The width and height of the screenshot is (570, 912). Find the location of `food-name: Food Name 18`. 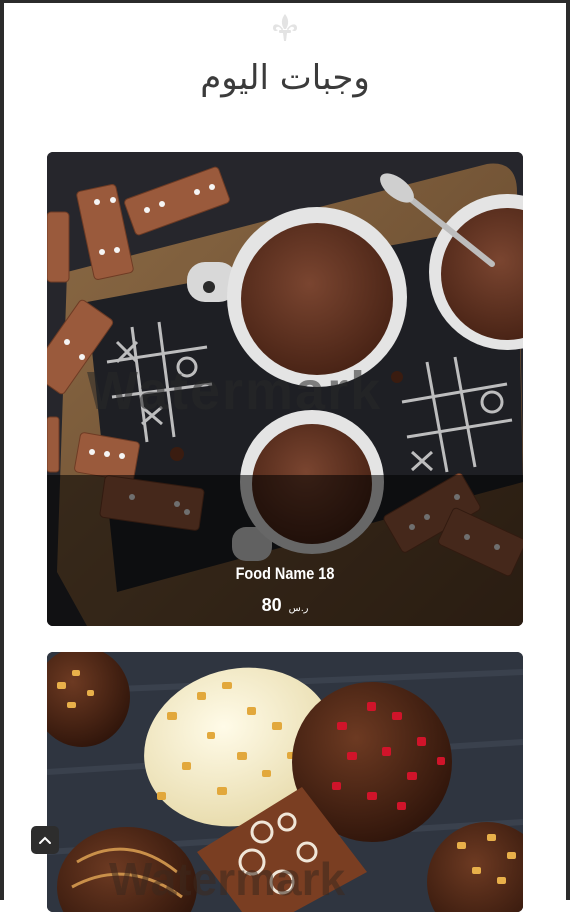

food-name: Food Name 18 is located at coordinates (285, 573).